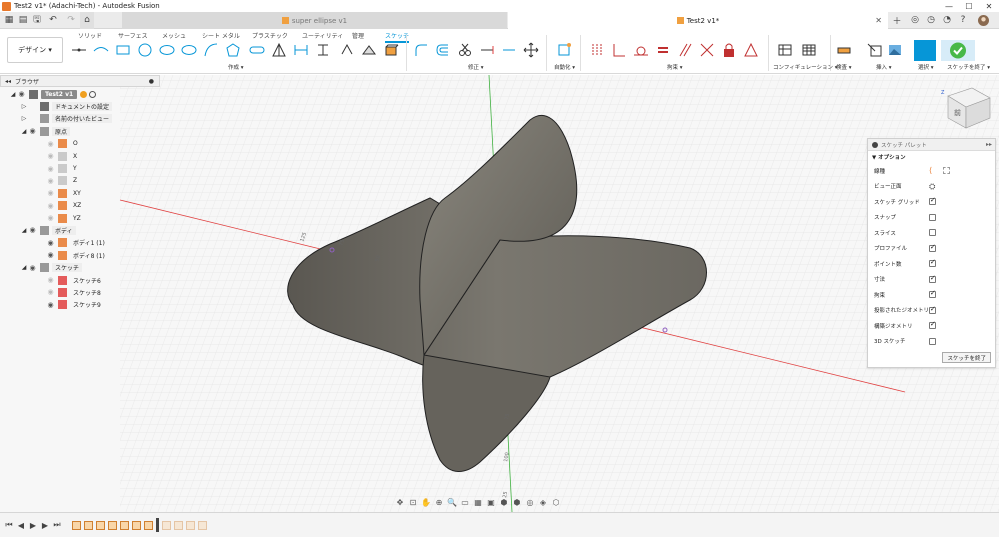 The image size is (999, 537). What do you see at coordinates (957, 112) in the screenshot?
I see `viewcube-face-front: 前` at bounding box center [957, 112].